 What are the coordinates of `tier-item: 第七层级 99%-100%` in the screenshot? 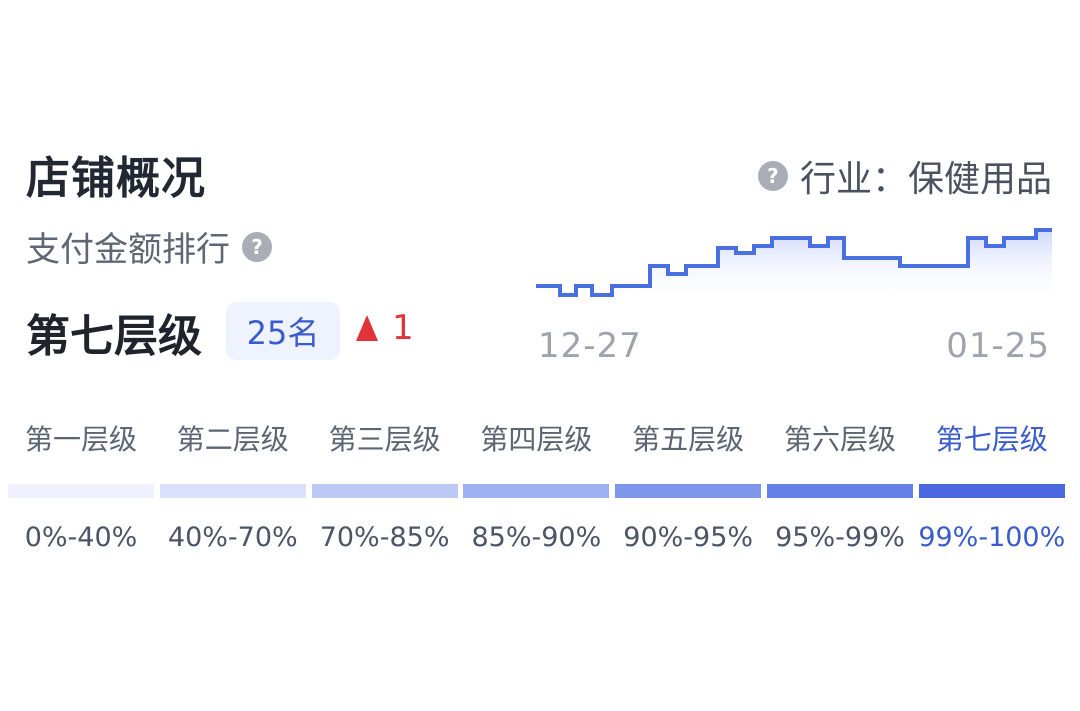 It's located at (991, 485).